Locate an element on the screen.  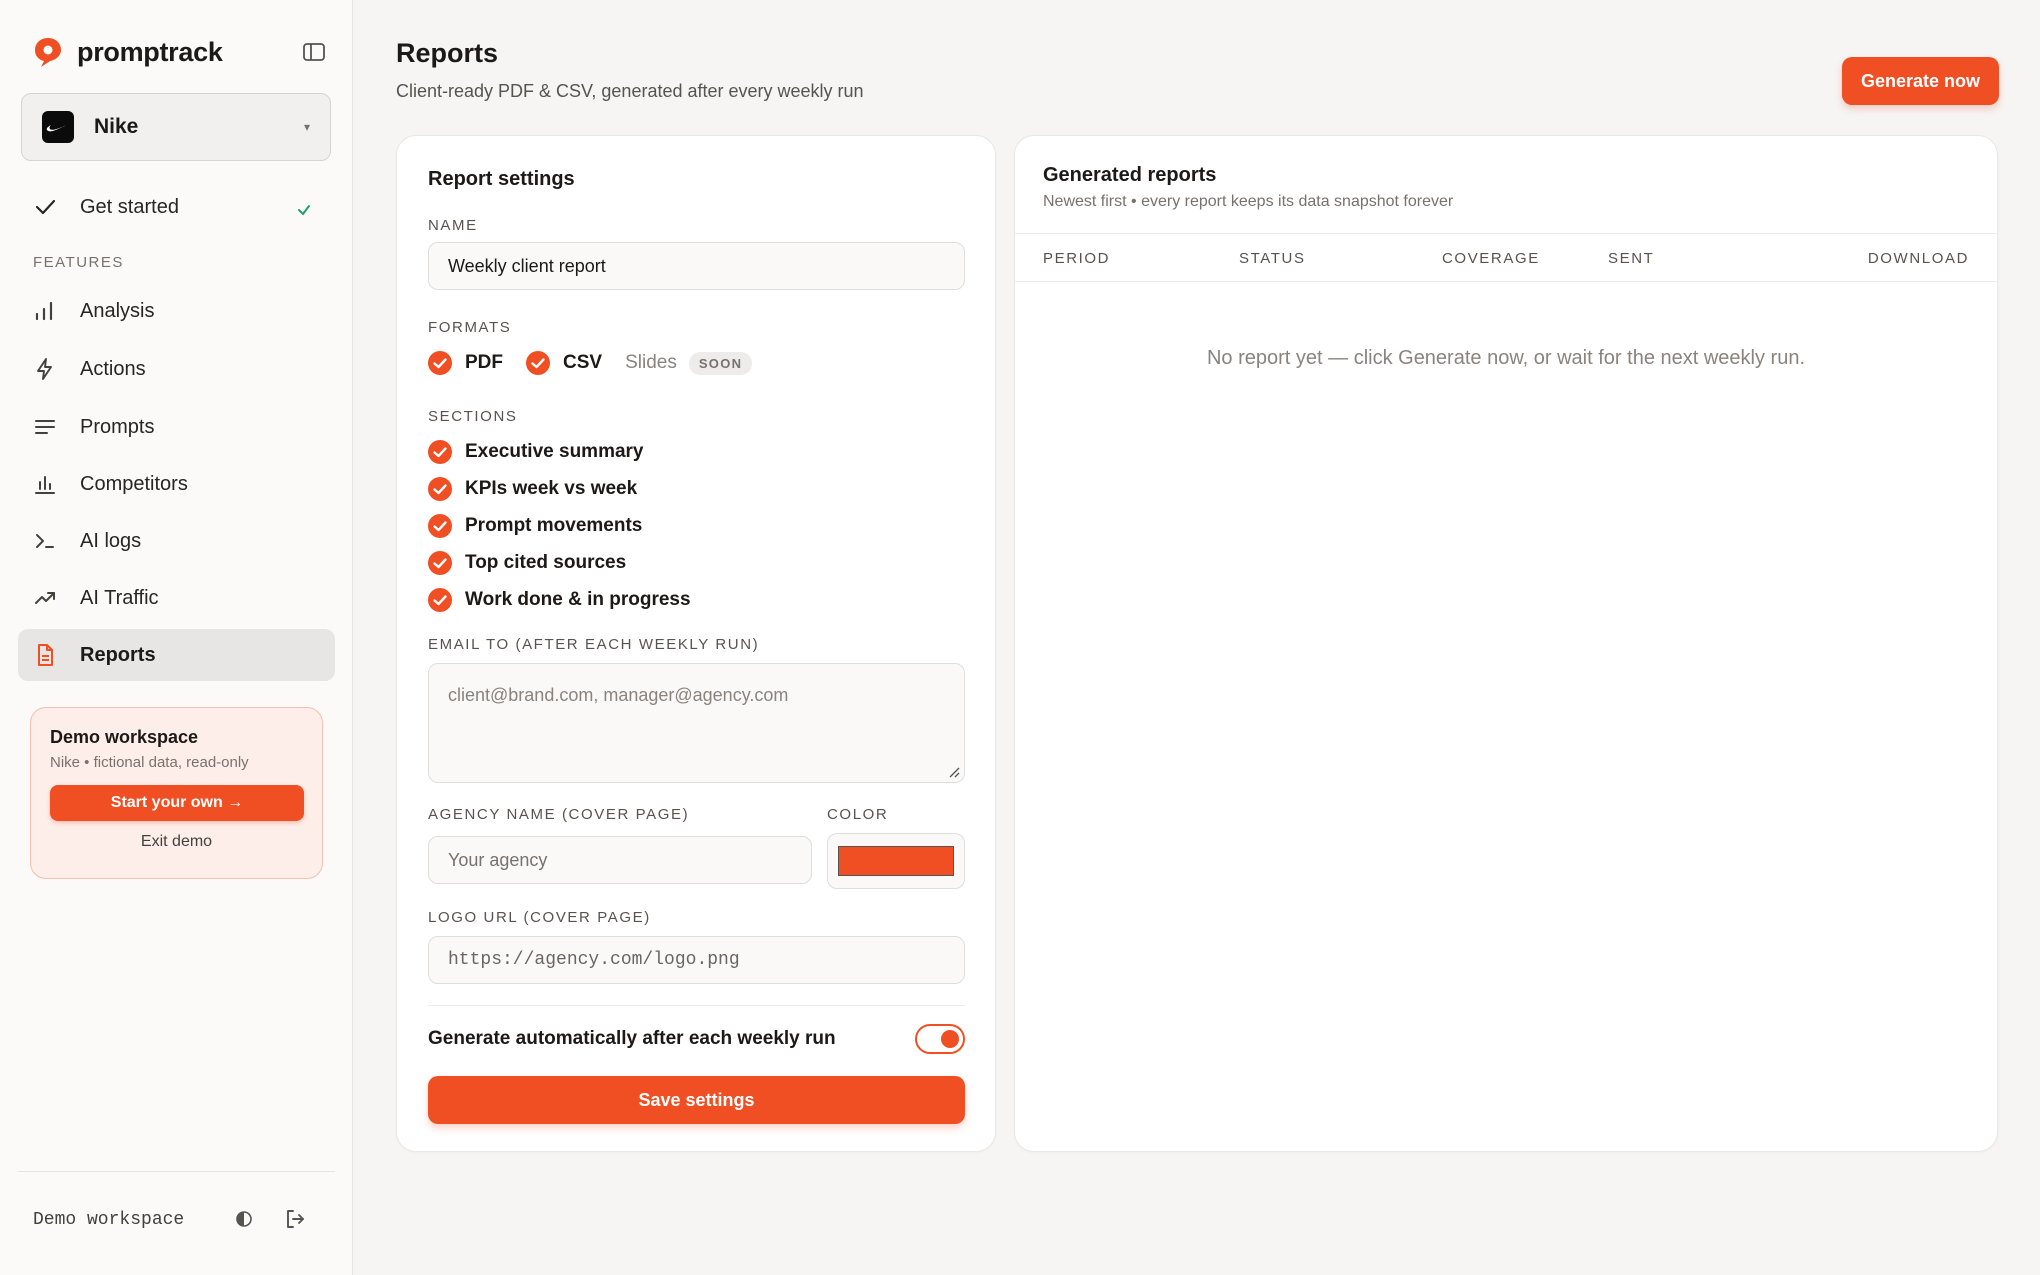
format-pdf-label: PDF is located at coordinates (484, 362).